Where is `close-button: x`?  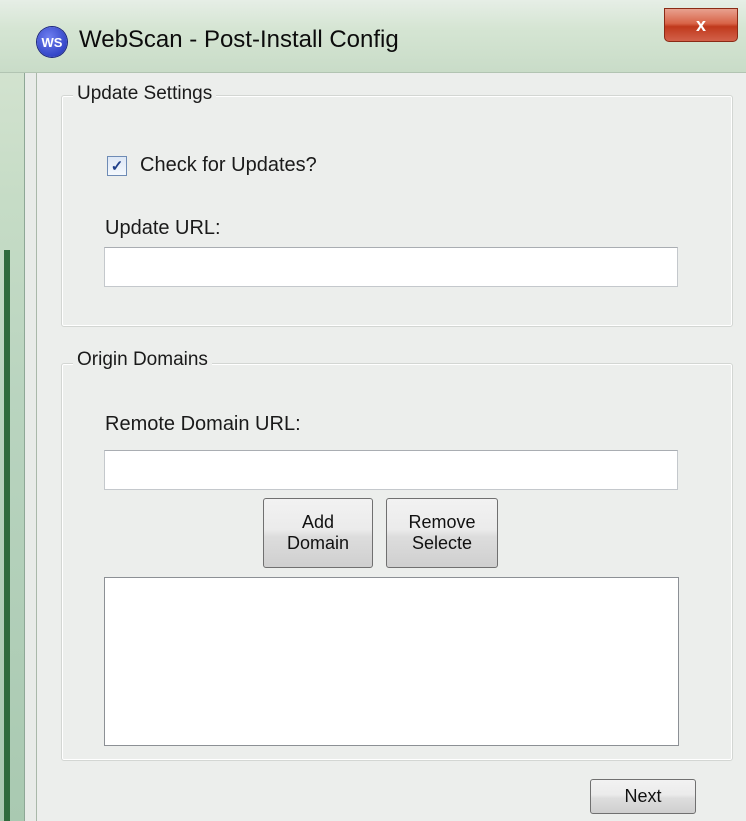 close-button: x is located at coordinates (701, 25).